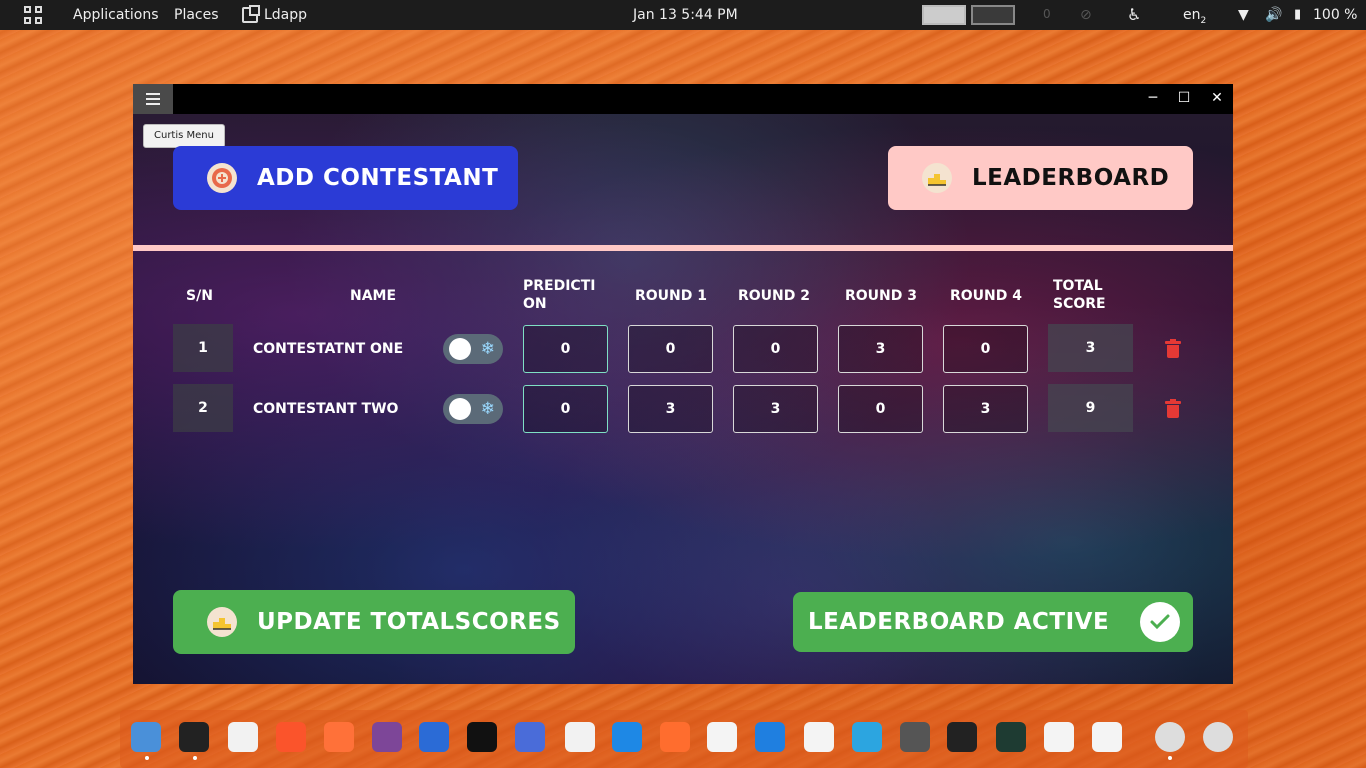 This screenshot has height=768, width=1366. Describe the element at coordinates (565, 409) in the screenshot. I see `row2-prediction-input: 0` at that location.